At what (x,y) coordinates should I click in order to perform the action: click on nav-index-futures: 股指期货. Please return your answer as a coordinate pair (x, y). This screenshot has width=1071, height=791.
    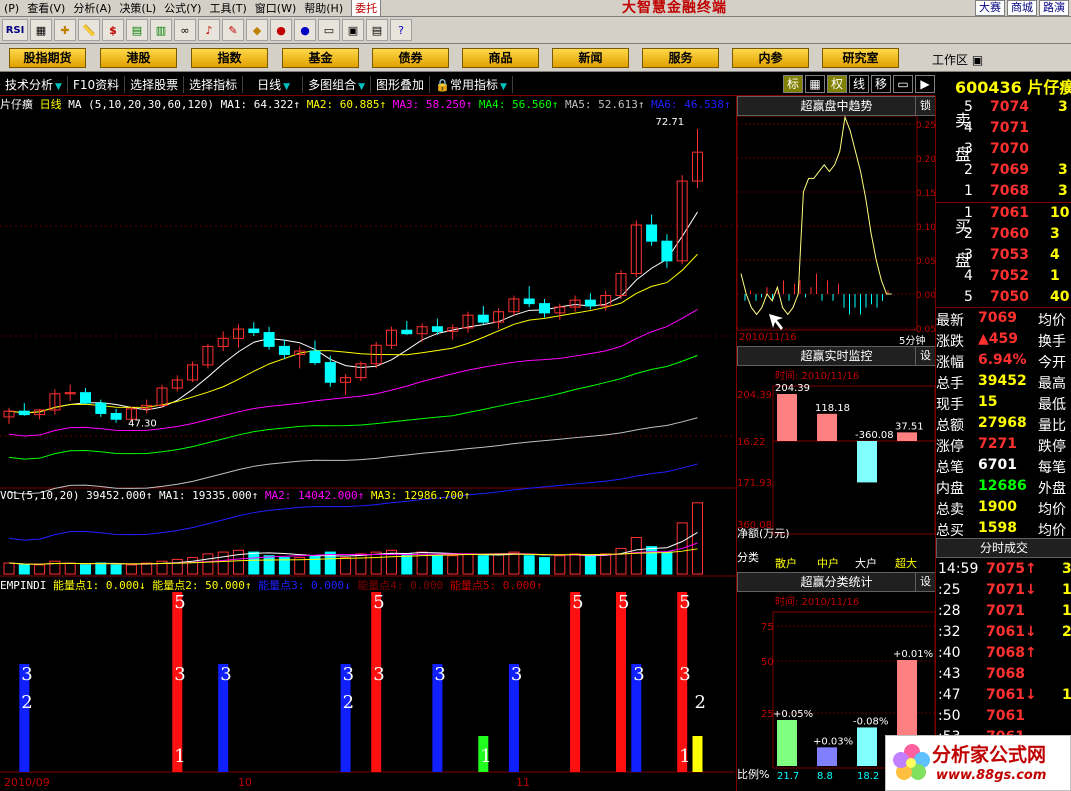
    Looking at the image, I should click on (47, 58).